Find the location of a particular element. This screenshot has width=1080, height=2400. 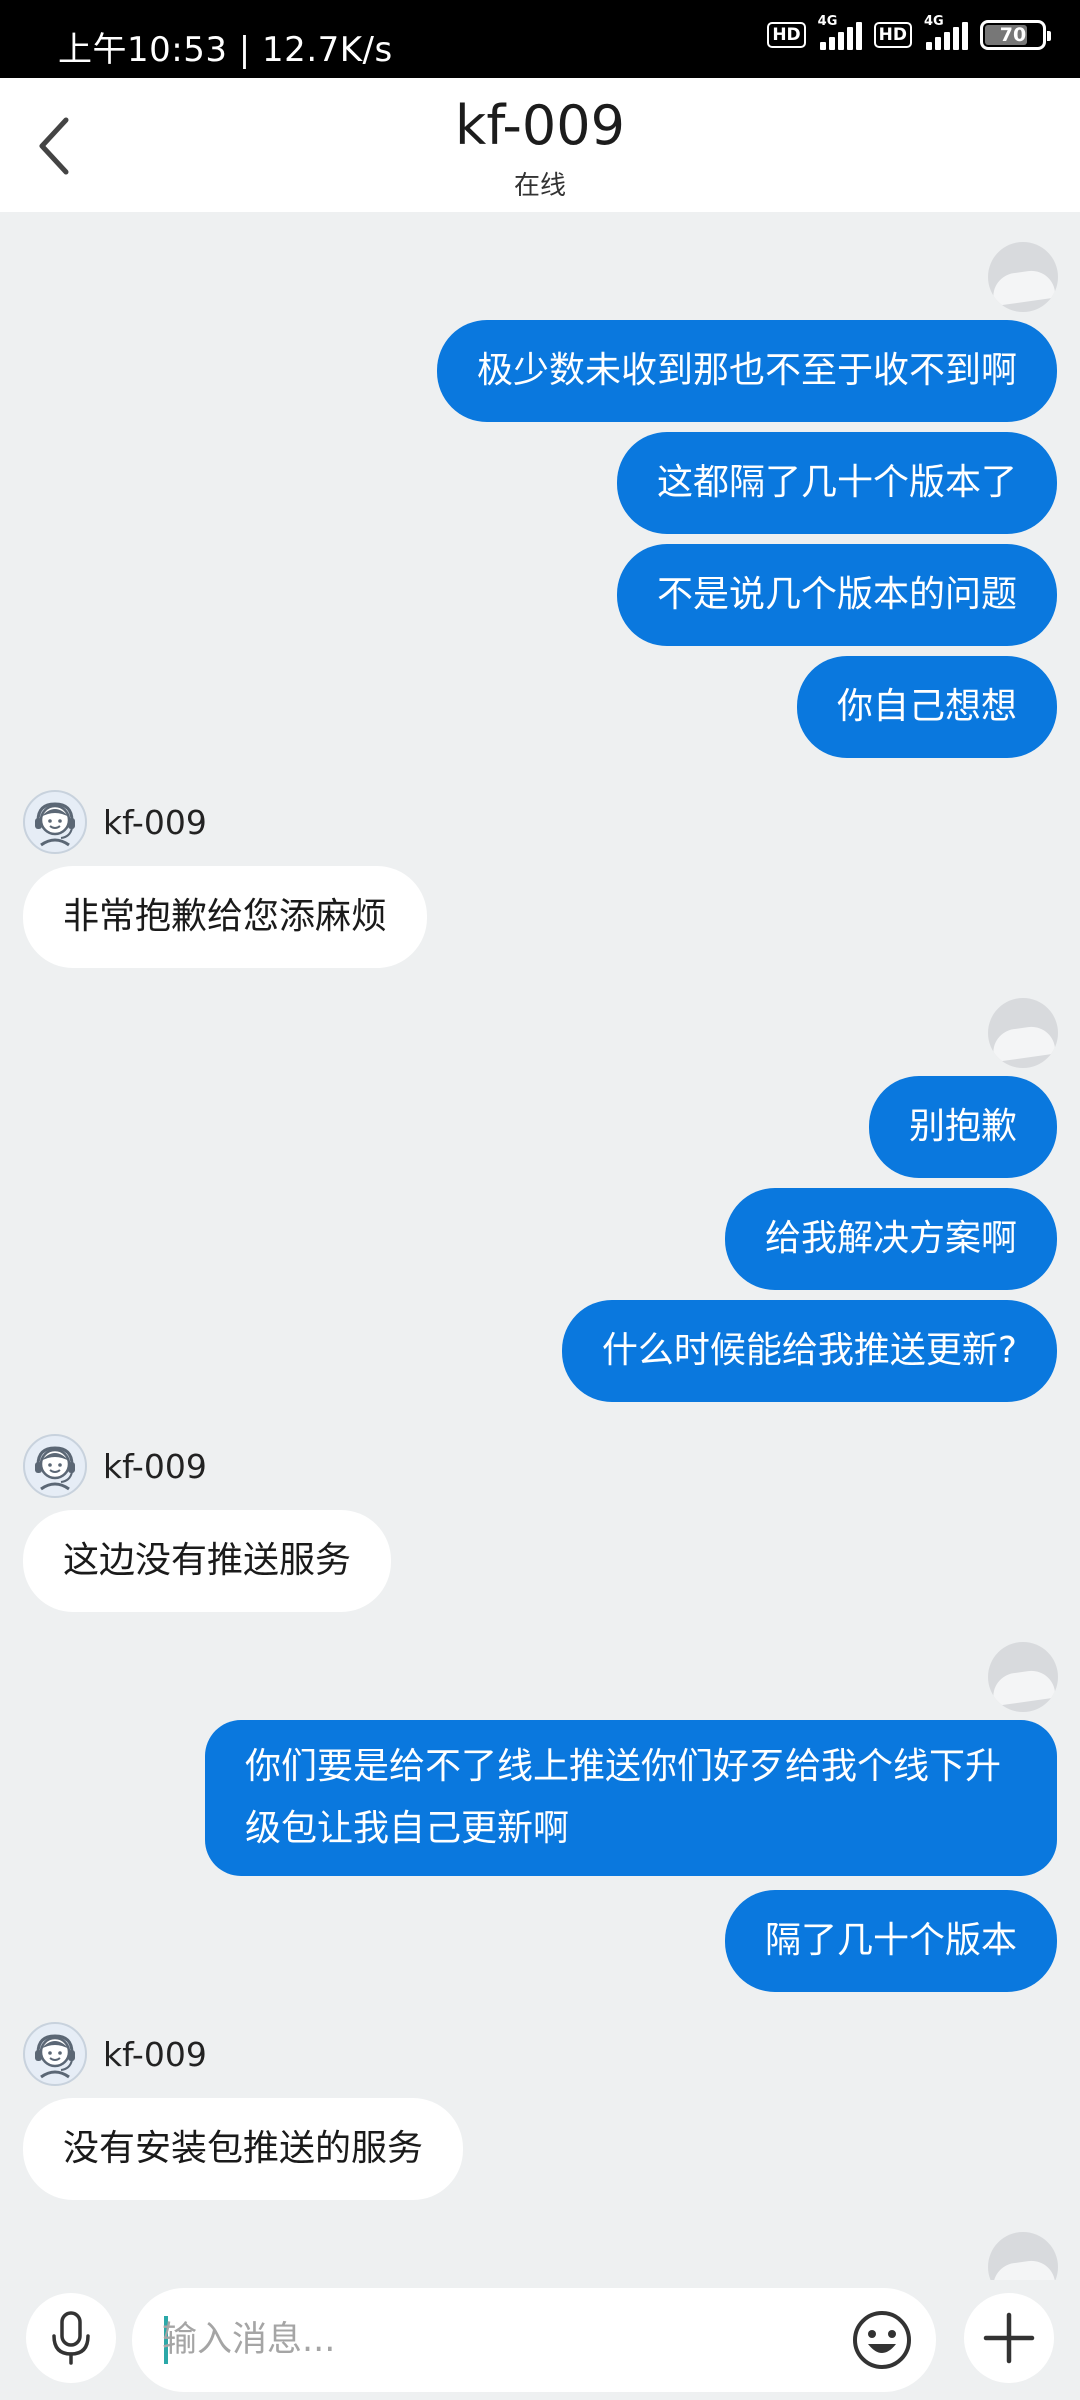

microphone-icon is located at coordinates (71, 2338).